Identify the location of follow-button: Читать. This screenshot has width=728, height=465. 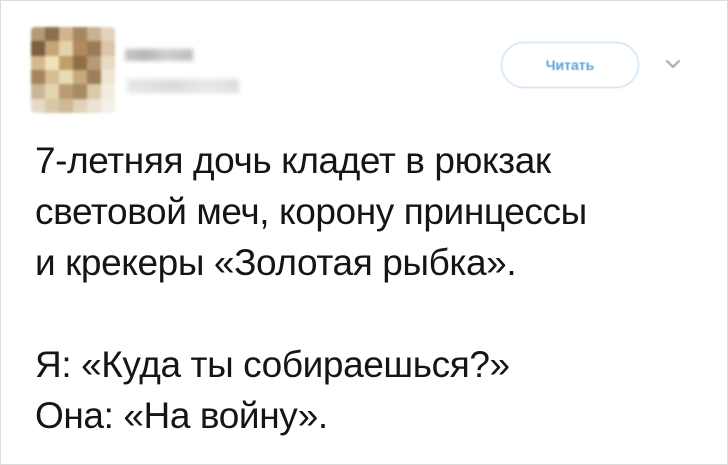
(570, 65).